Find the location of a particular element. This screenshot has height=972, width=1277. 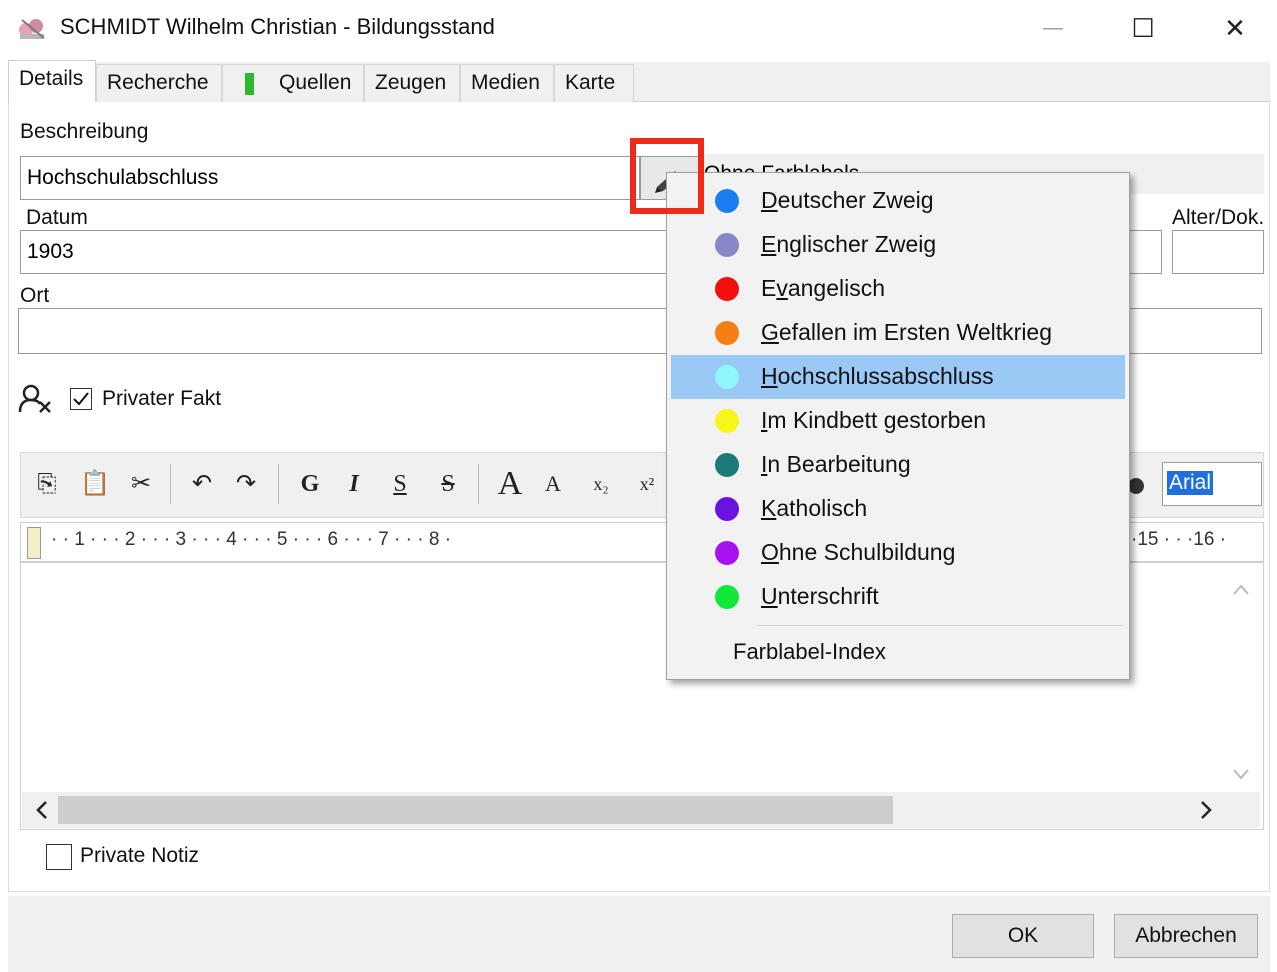

tab-recherche: Recherche is located at coordinates (159, 83).